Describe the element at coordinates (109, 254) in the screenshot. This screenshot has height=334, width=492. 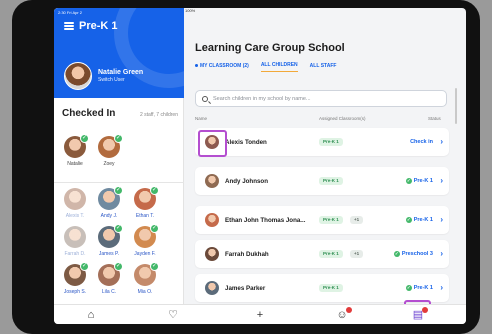
I see `child-name: James P.` at that location.